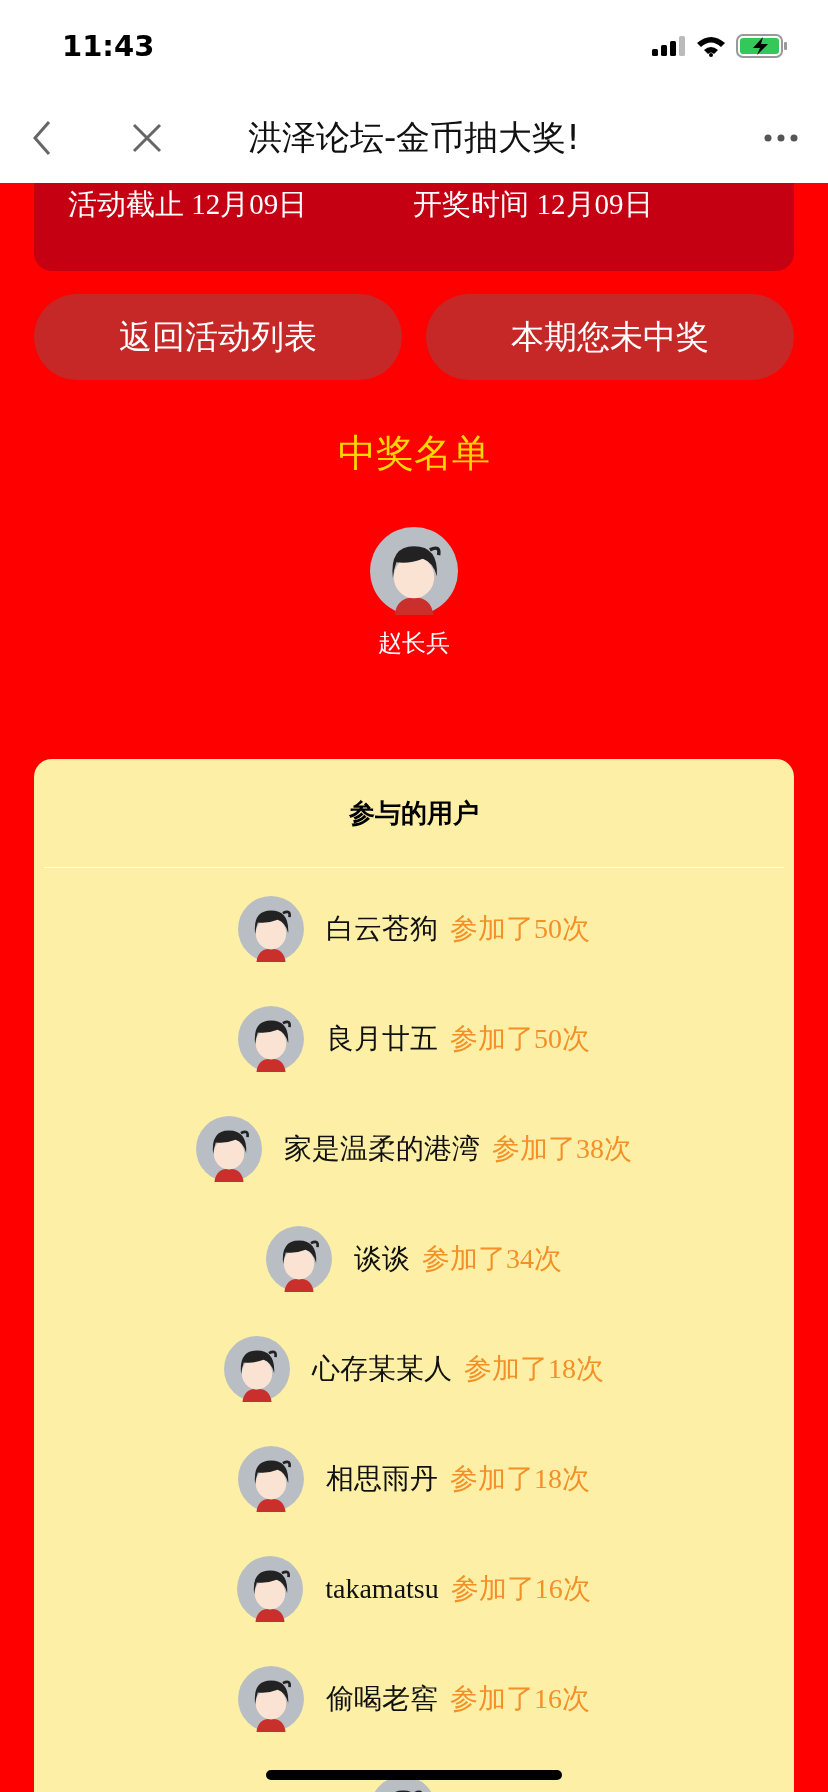 The width and height of the screenshot is (828, 1792). Describe the element at coordinates (188, 204) in the screenshot. I see `date-text: 活动截止 12月09日` at that location.